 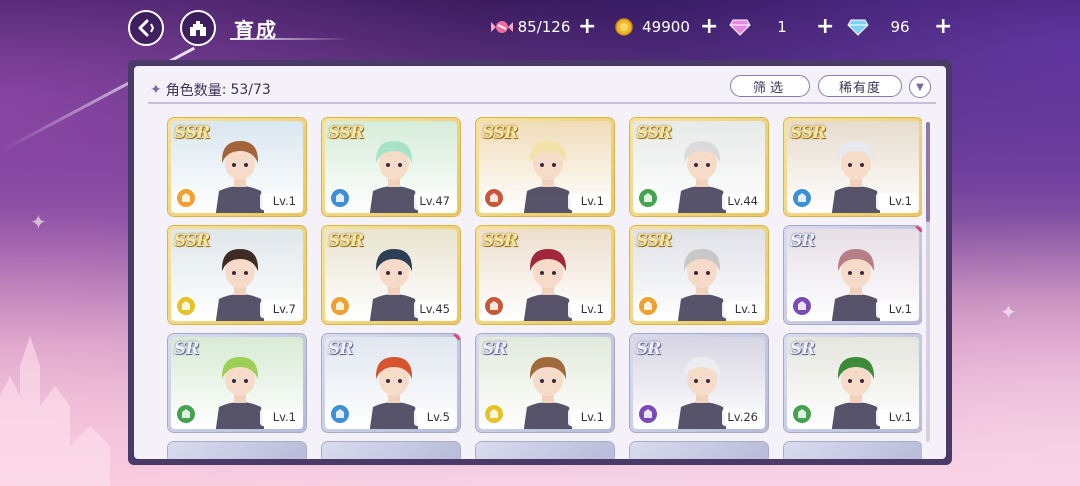 I want to click on filter-button: 筛选, so click(x=770, y=86).